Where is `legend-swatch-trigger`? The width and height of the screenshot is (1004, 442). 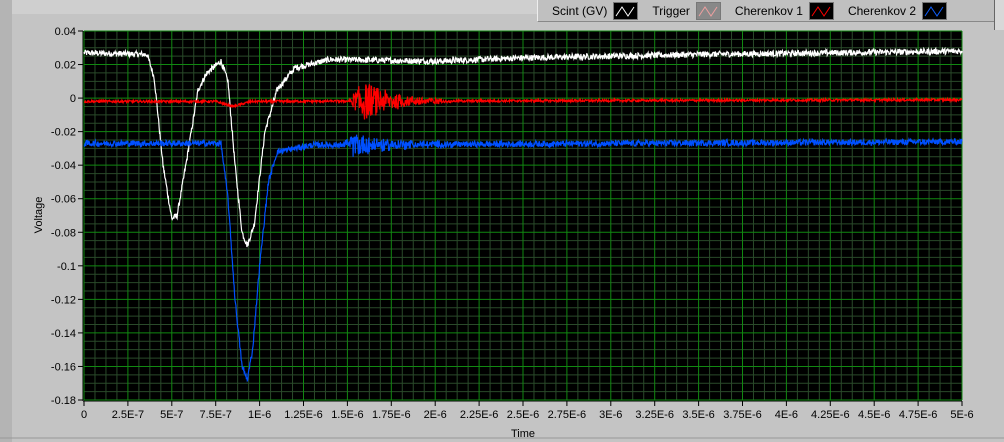
legend-swatch-trigger is located at coordinates (708, 10).